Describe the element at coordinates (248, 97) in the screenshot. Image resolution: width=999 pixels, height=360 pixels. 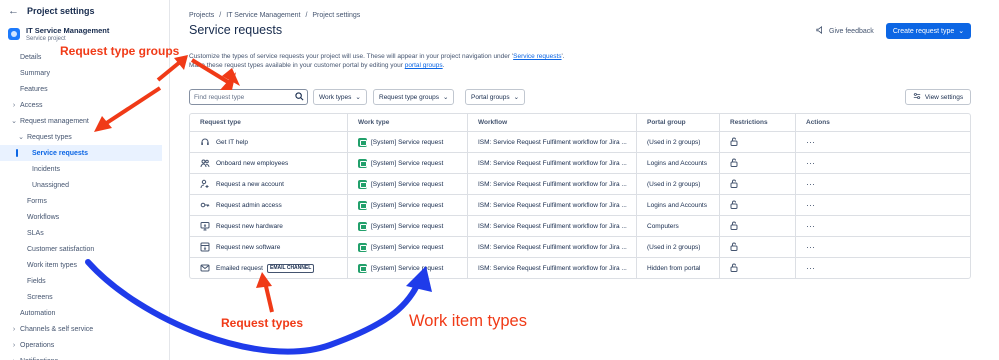
I see `search-input: Find request type` at that location.